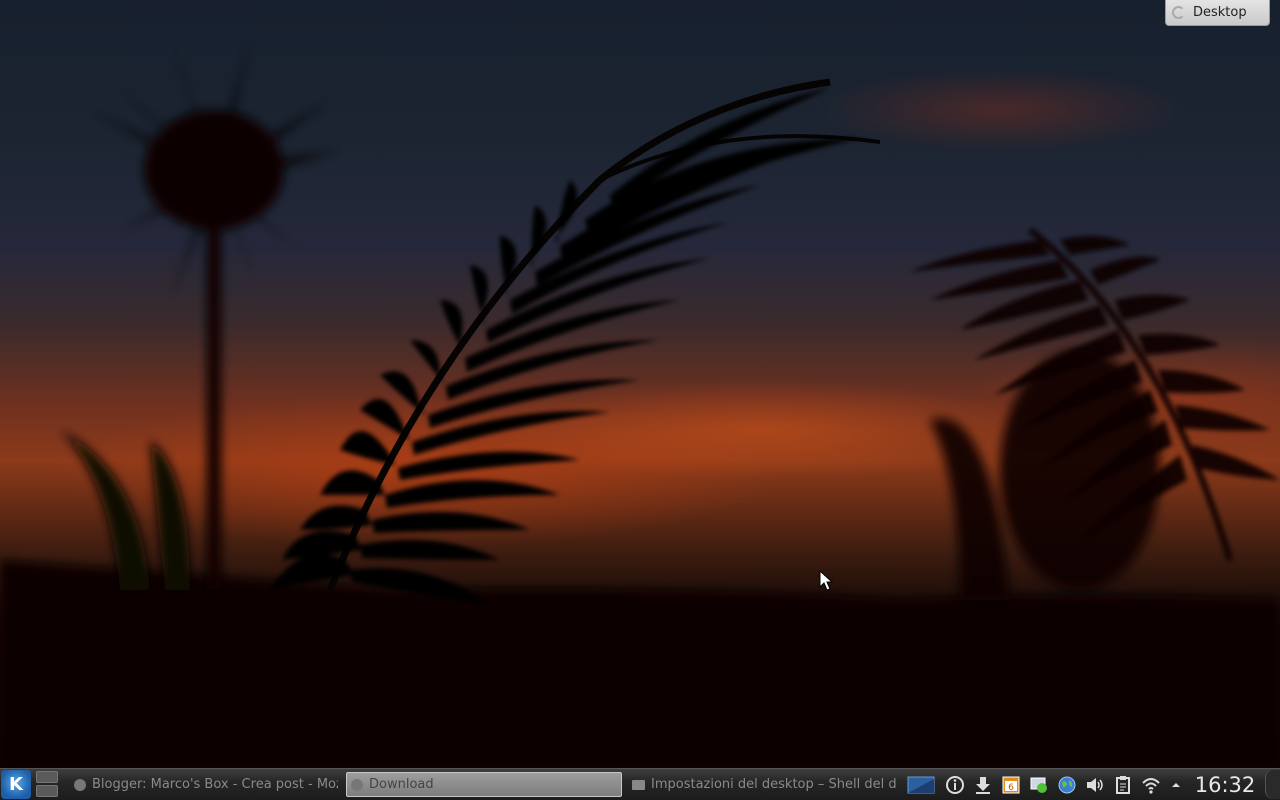 The image size is (1280, 800). I want to click on task-label: Impostazioni del desktop – Shell del des, so click(773, 784).